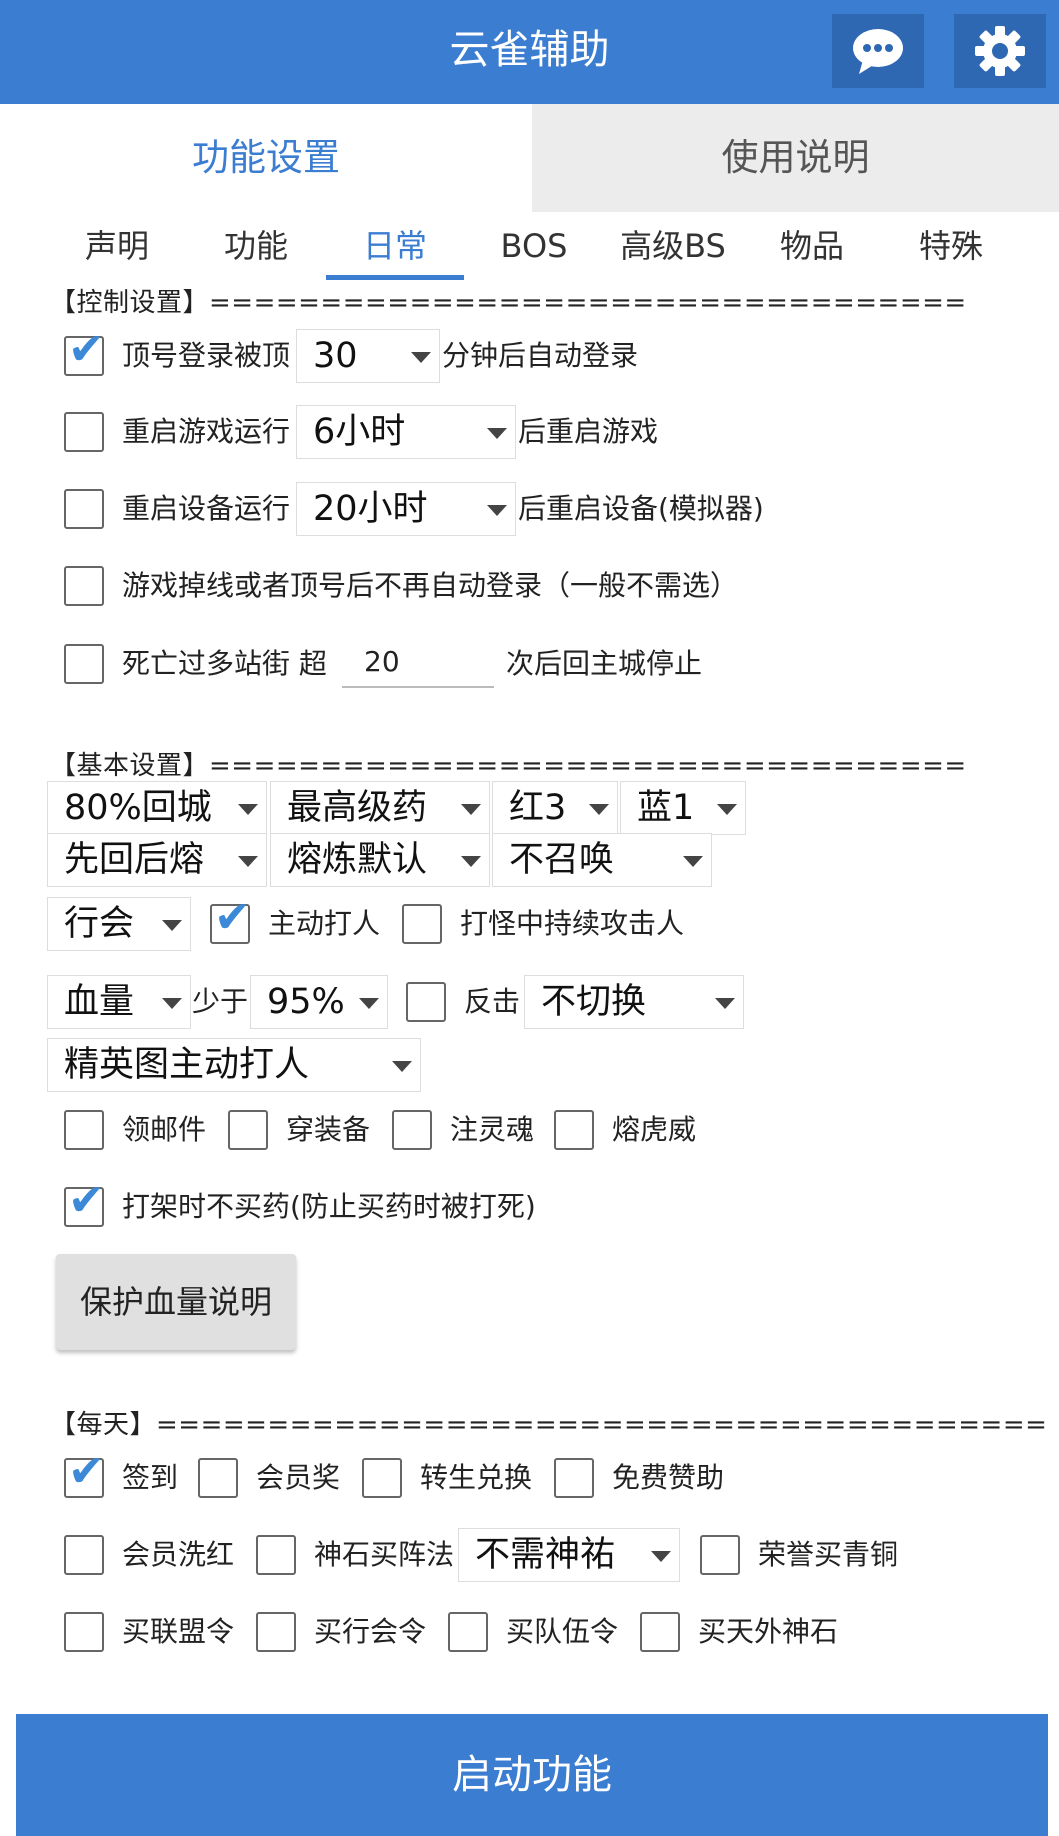  I want to click on row-daily-3: 买联盟令 买行会令 买队伍令 买天外神石, so click(529, 1632).